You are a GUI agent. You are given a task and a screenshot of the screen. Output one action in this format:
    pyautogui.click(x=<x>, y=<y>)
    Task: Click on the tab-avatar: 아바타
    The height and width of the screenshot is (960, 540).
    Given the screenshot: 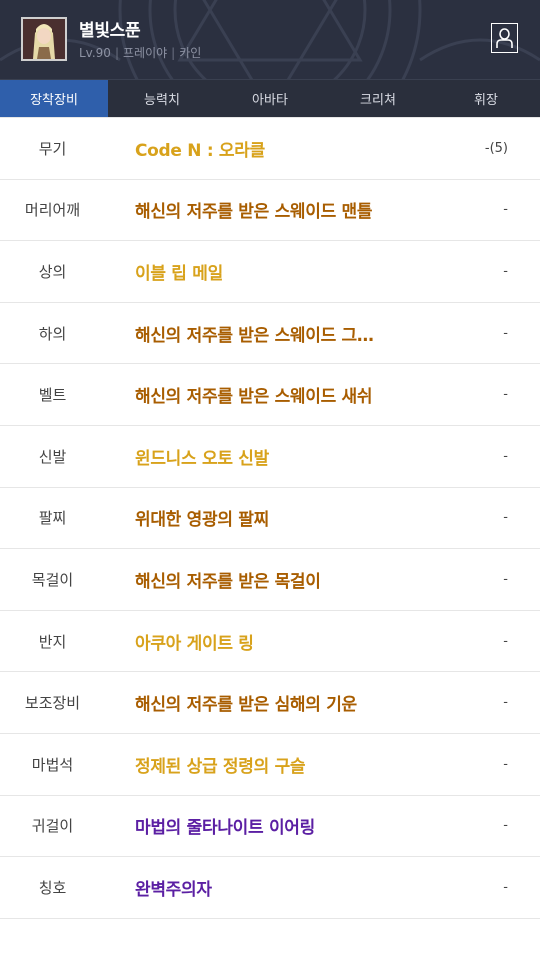 What is the action you would take?
    pyautogui.click(x=270, y=98)
    